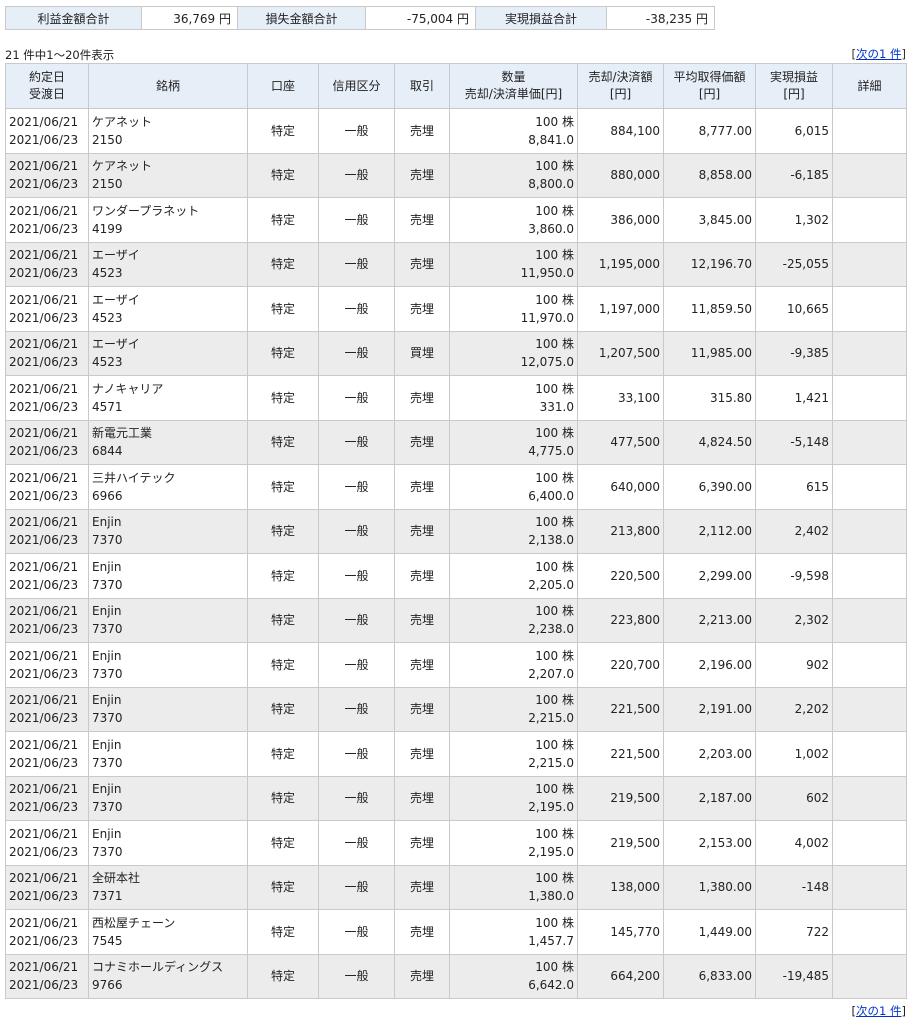  What do you see at coordinates (620, 932) in the screenshot?
I see `amount-cell: 145,770` at bounding box center [620, 932].